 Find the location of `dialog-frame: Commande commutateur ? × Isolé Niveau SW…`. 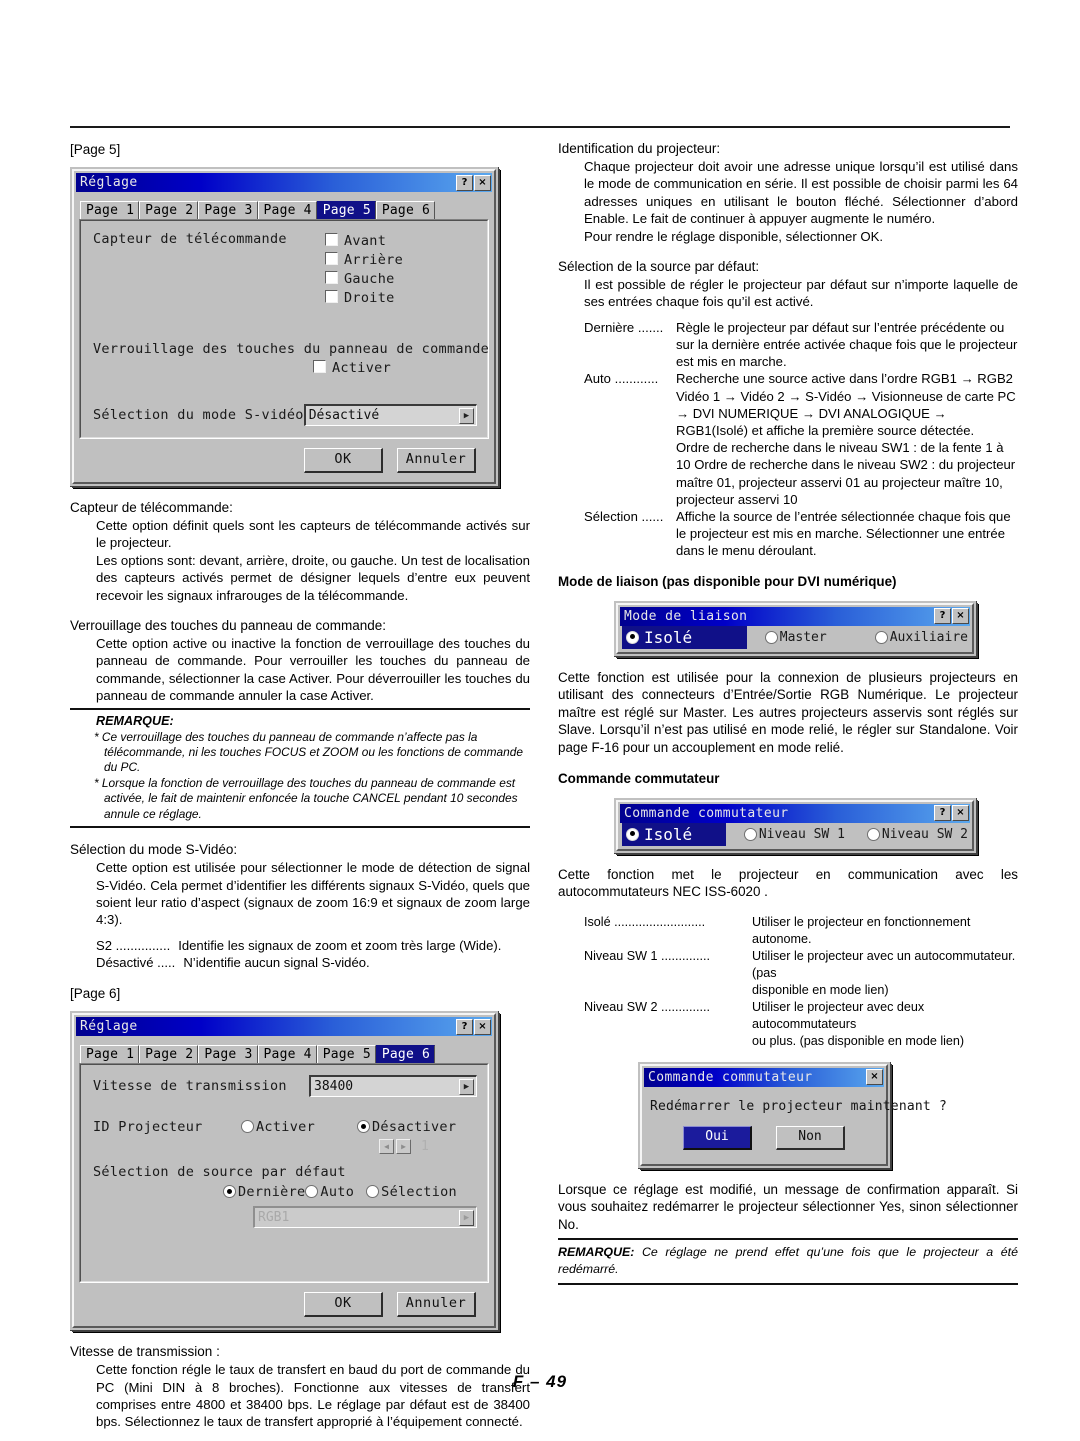

dialog-frame: Commande commutateur ? × Isolé Niveau SW… is located at coordinates (795, 825).